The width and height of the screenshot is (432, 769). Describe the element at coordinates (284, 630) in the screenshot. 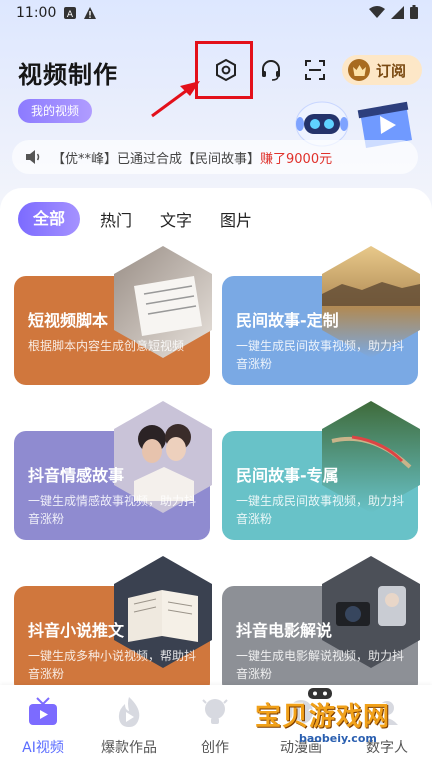

I see `card-title: 抖音电影解说` at that location.